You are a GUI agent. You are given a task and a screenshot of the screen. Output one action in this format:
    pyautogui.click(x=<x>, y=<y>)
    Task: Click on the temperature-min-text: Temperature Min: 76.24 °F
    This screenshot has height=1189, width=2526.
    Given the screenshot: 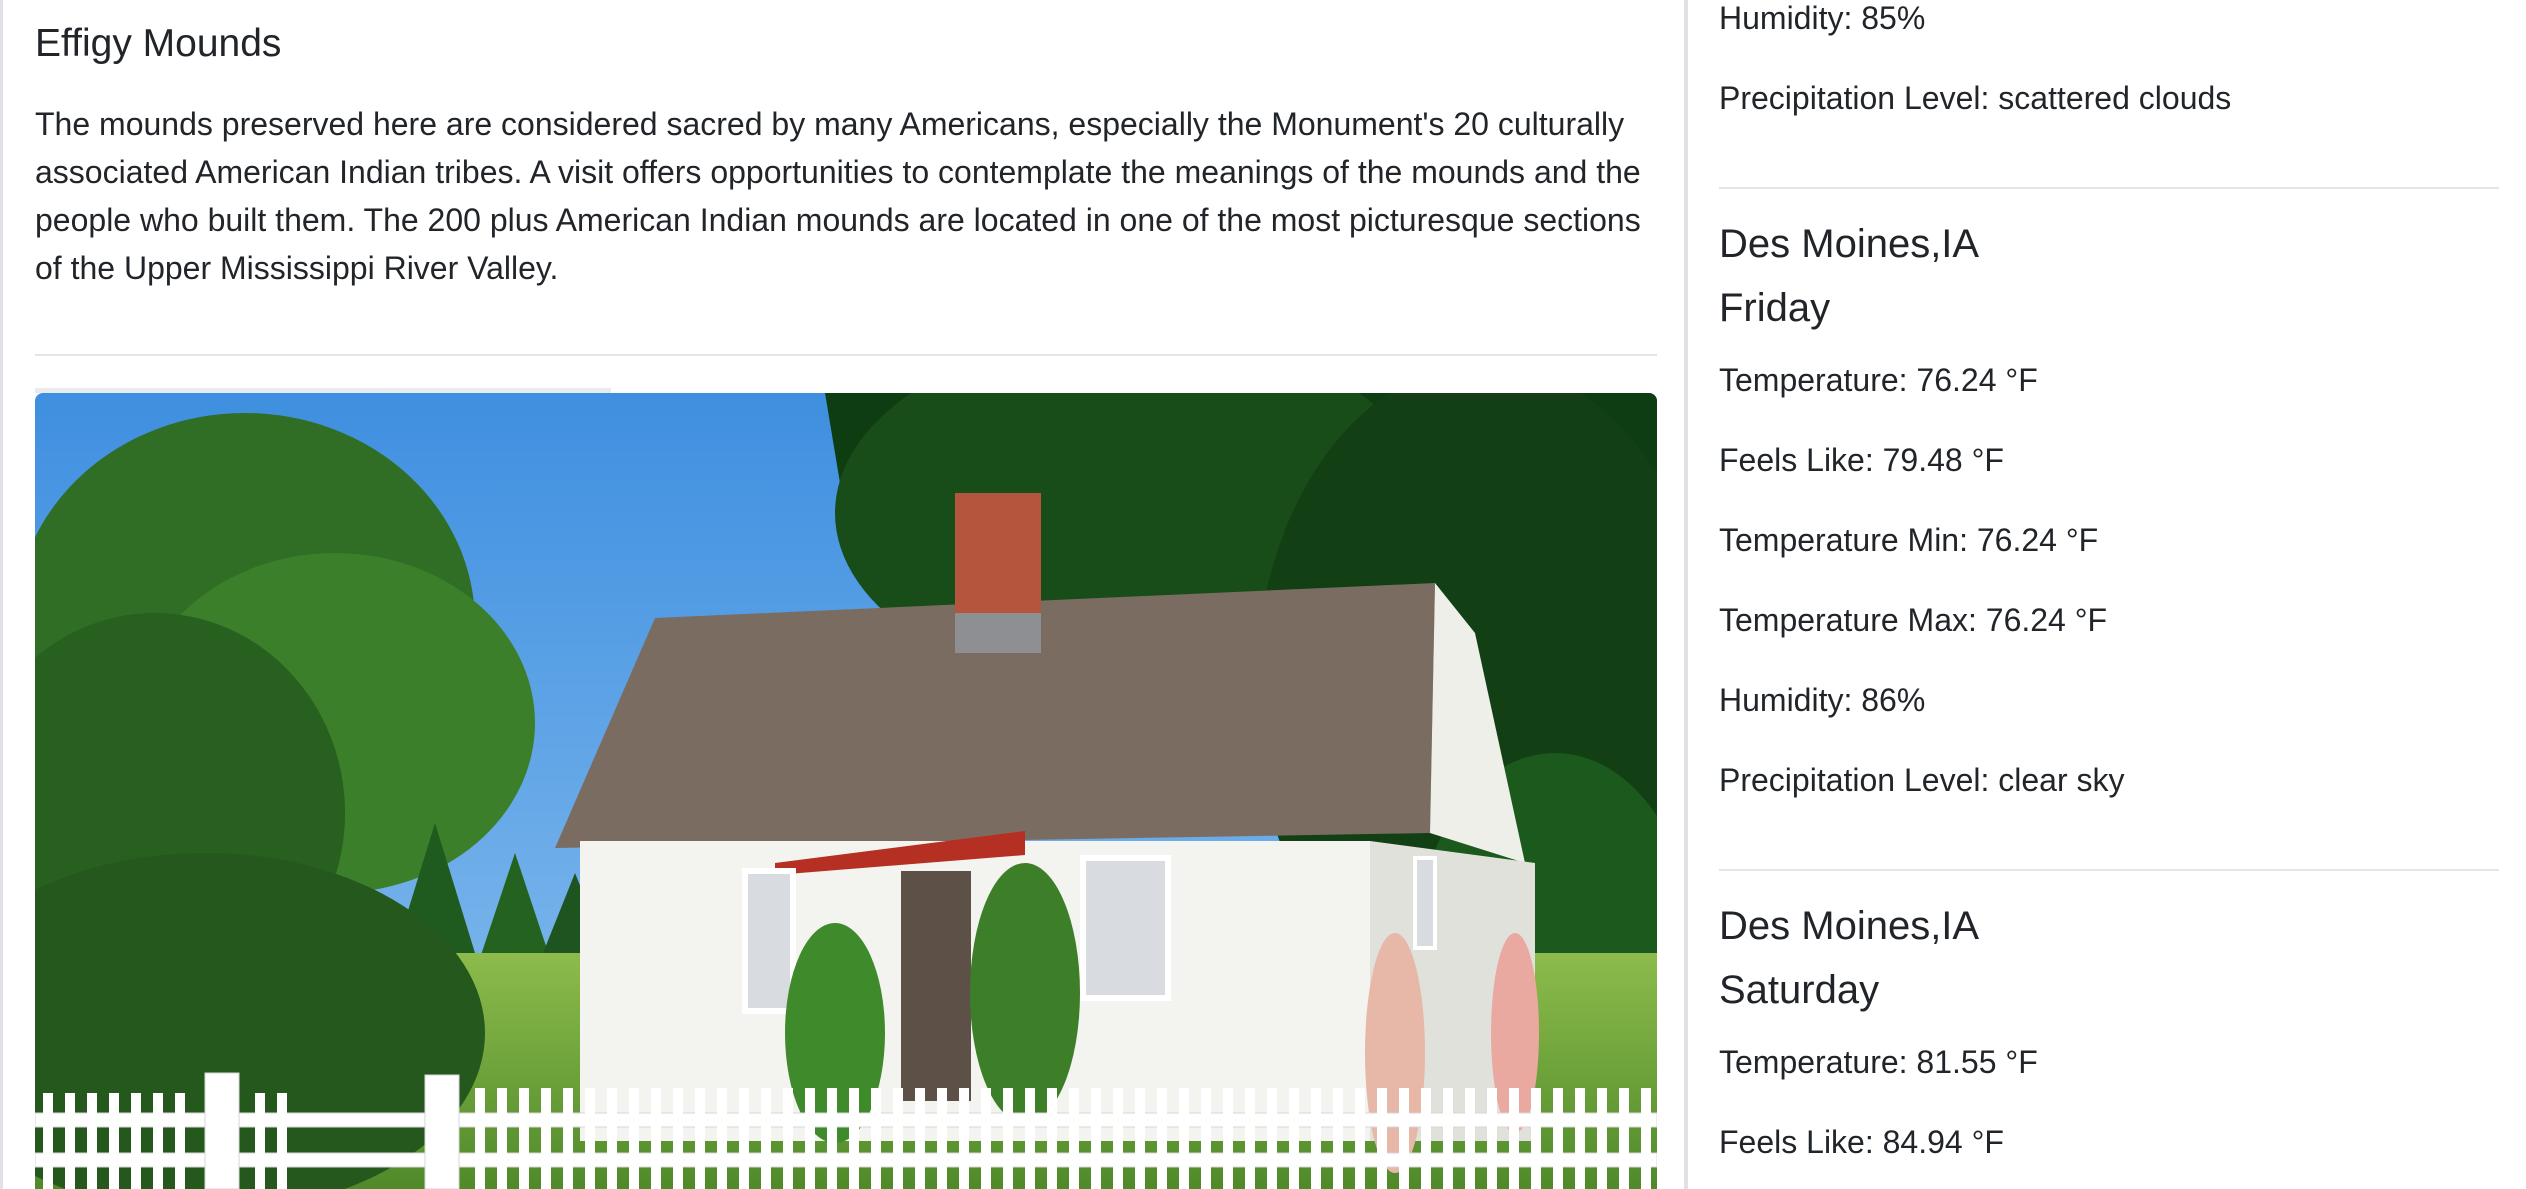 What is the action you would take?
    pyautogui.click(x=1909, y=540)
    